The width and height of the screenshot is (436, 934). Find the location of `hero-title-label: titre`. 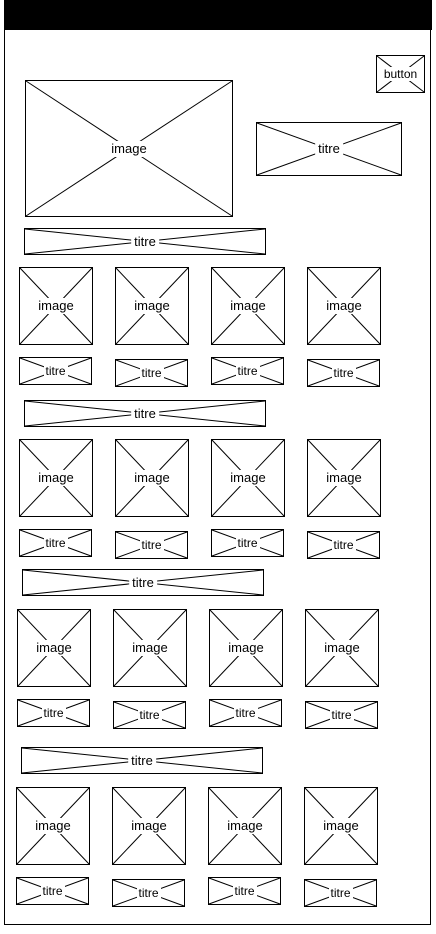

hero-title-label: titre is located at coordinates (329, 149).